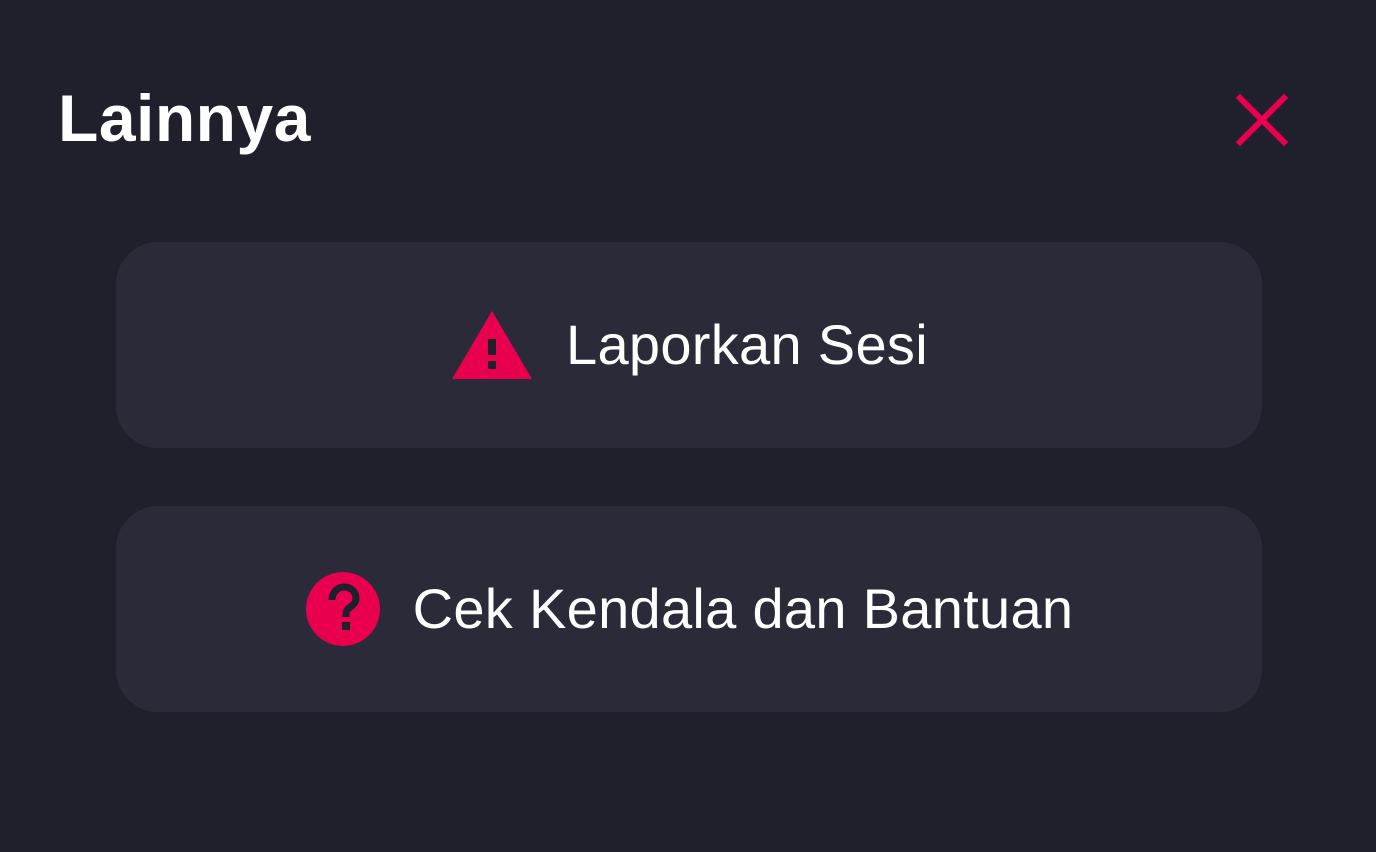 This screenshot has width=1376, height=852. Describe the element at coordinates (343, 609) in the screenshot. I see `help-icon` at that location.